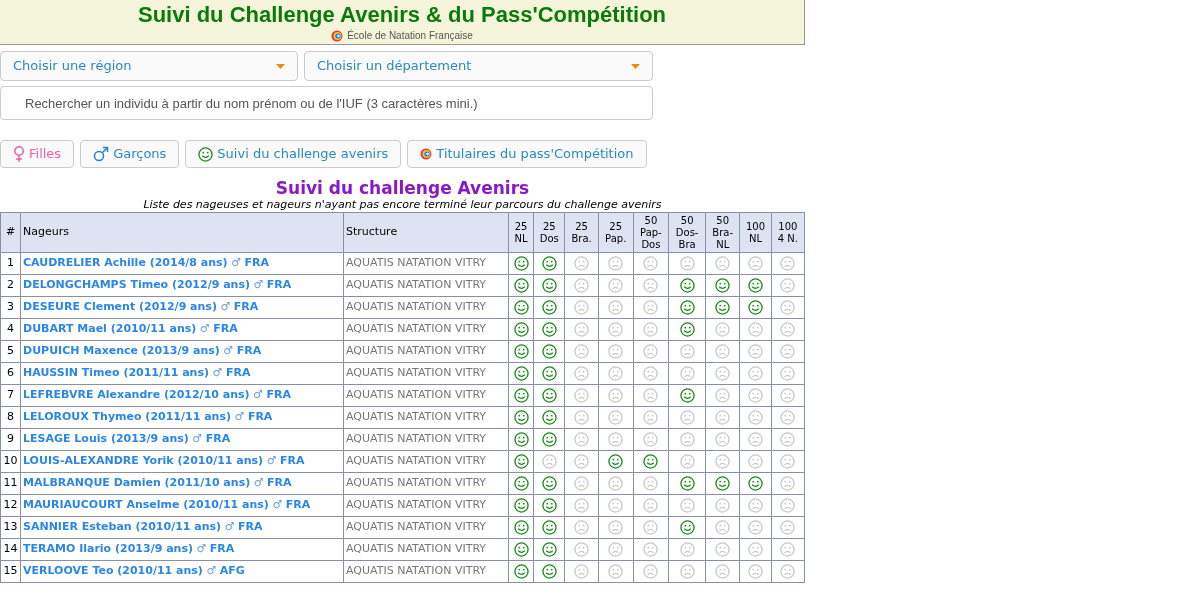 This screenshot has height=591, width=1182. What do you see at coordinates (10, 439) in the screenshot?
I see `row-number: 9` at bounding box center [10, 439].